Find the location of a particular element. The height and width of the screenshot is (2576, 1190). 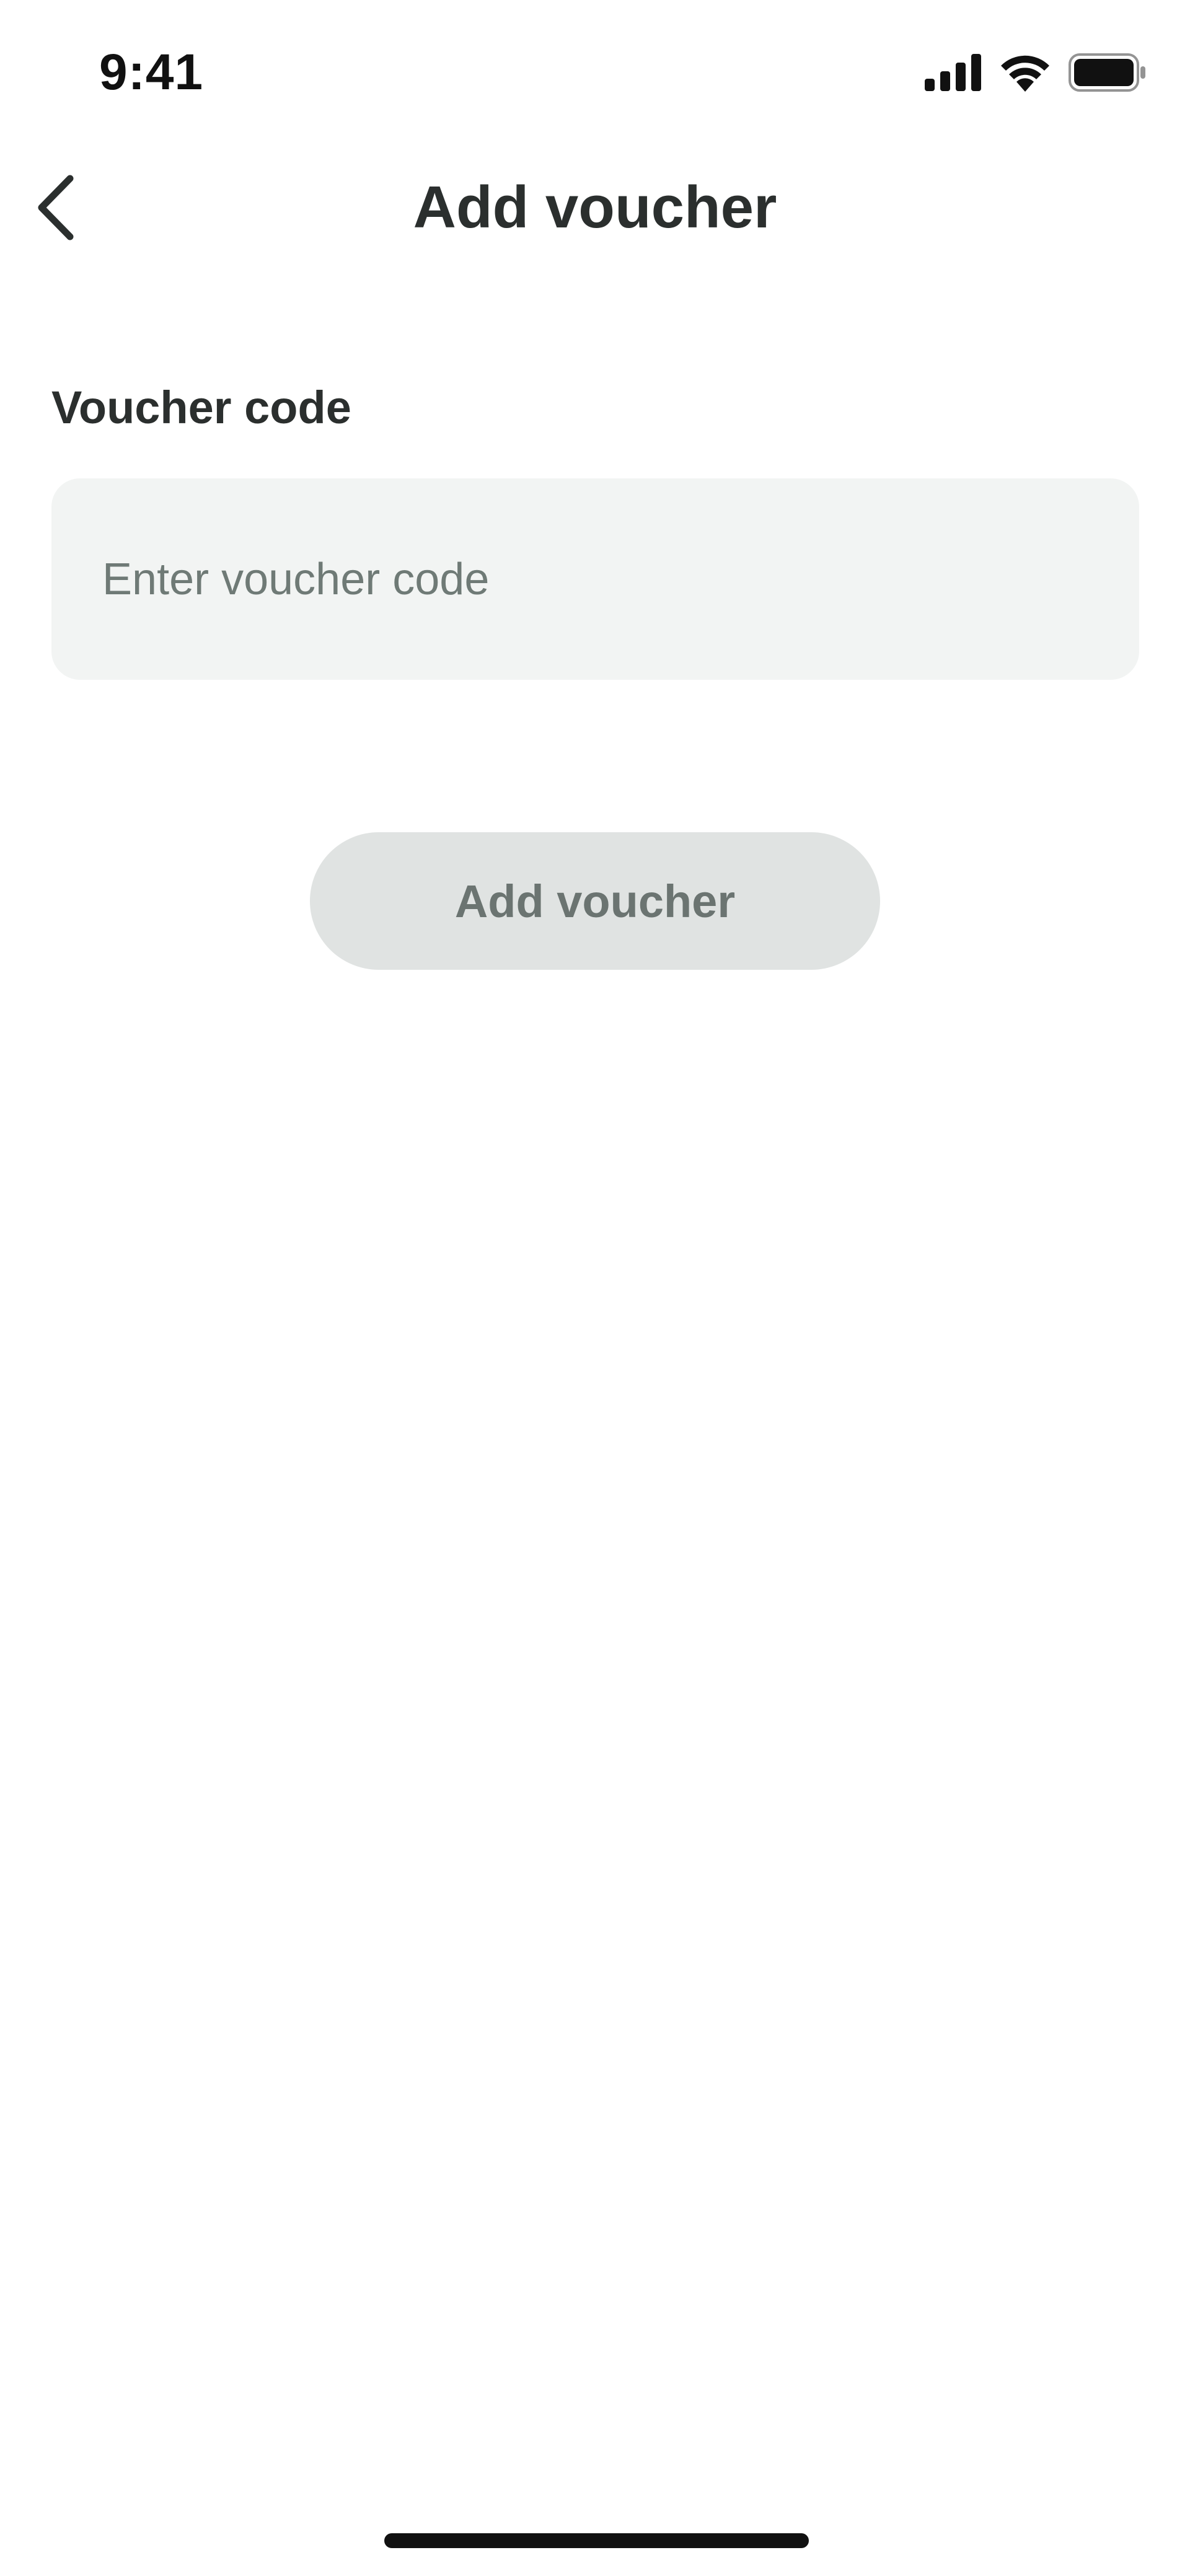

signal-icon is located at coordinates (953, 72).